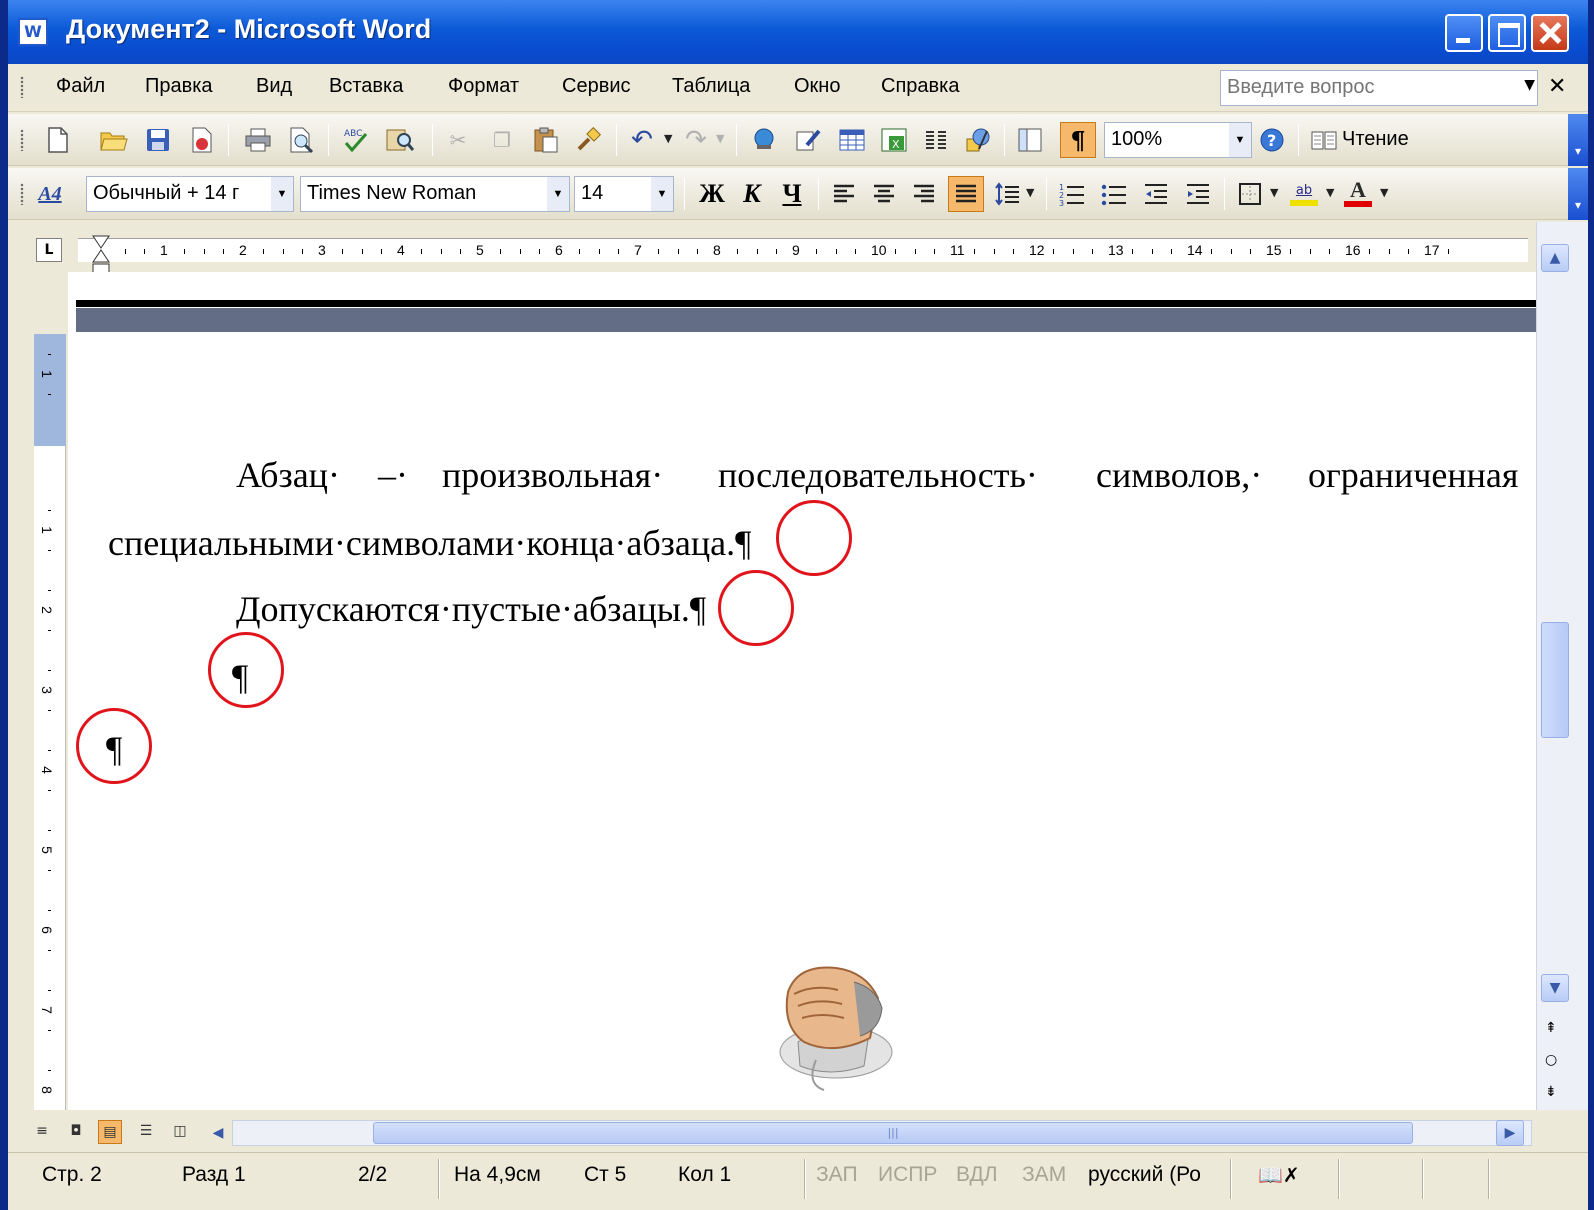 This screenshot has height=1210, width=1594. Describe the element at coordinates (803, 250) in the screenshot. I see `horizontal-ruler: 1 2 3 4 5 6 7 8 9 10 11 12 13 14 15 16 17` at that location.